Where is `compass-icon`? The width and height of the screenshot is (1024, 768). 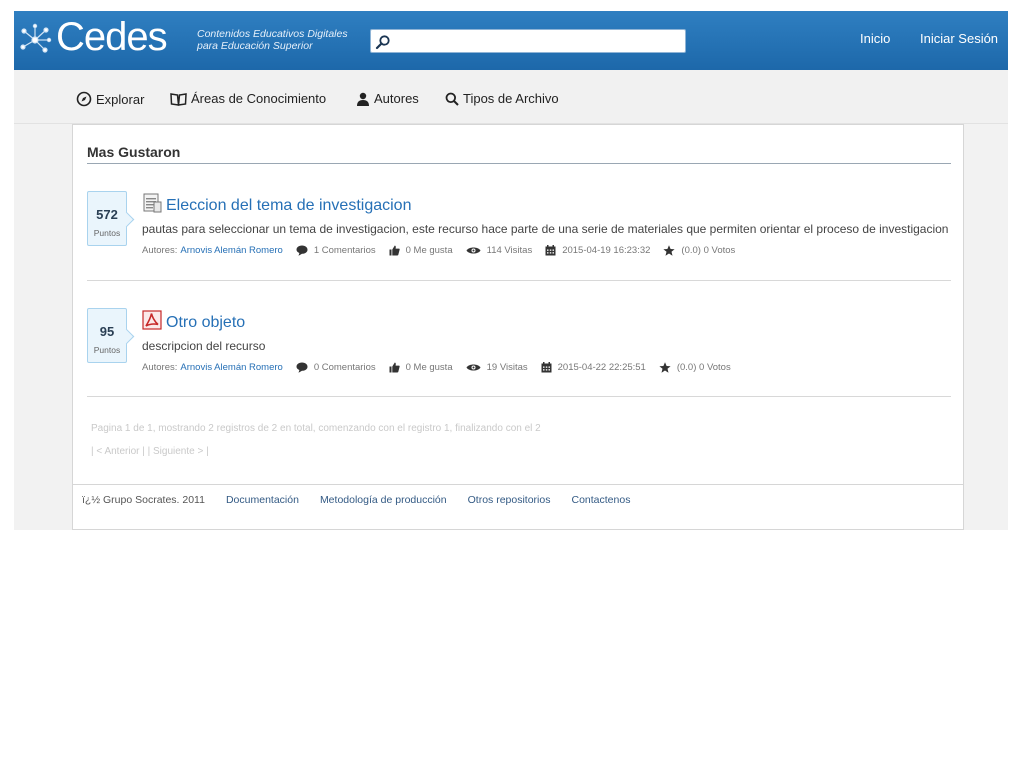
compass-icon is located at coordinates (84, 99).